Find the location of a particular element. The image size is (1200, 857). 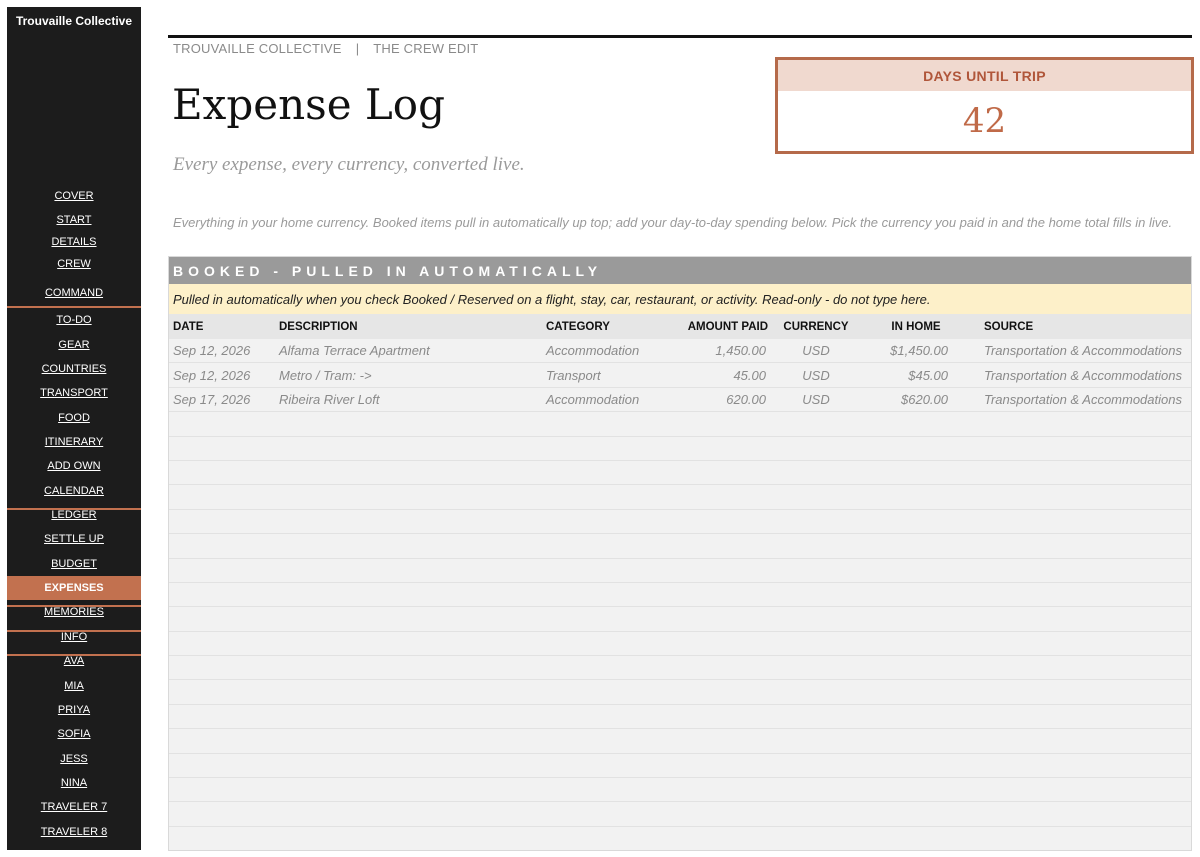

cell-description: Metro / Tram: -> is located at coordinates (325, 375).